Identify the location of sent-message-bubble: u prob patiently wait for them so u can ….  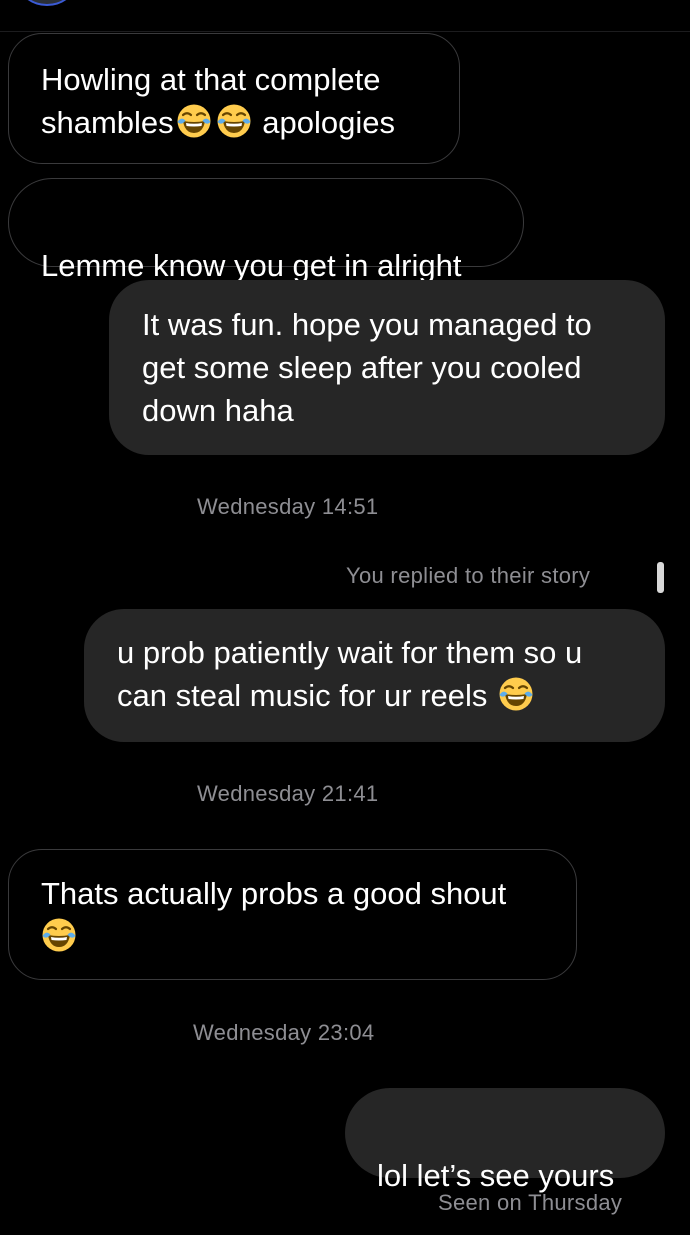
(374, 675).